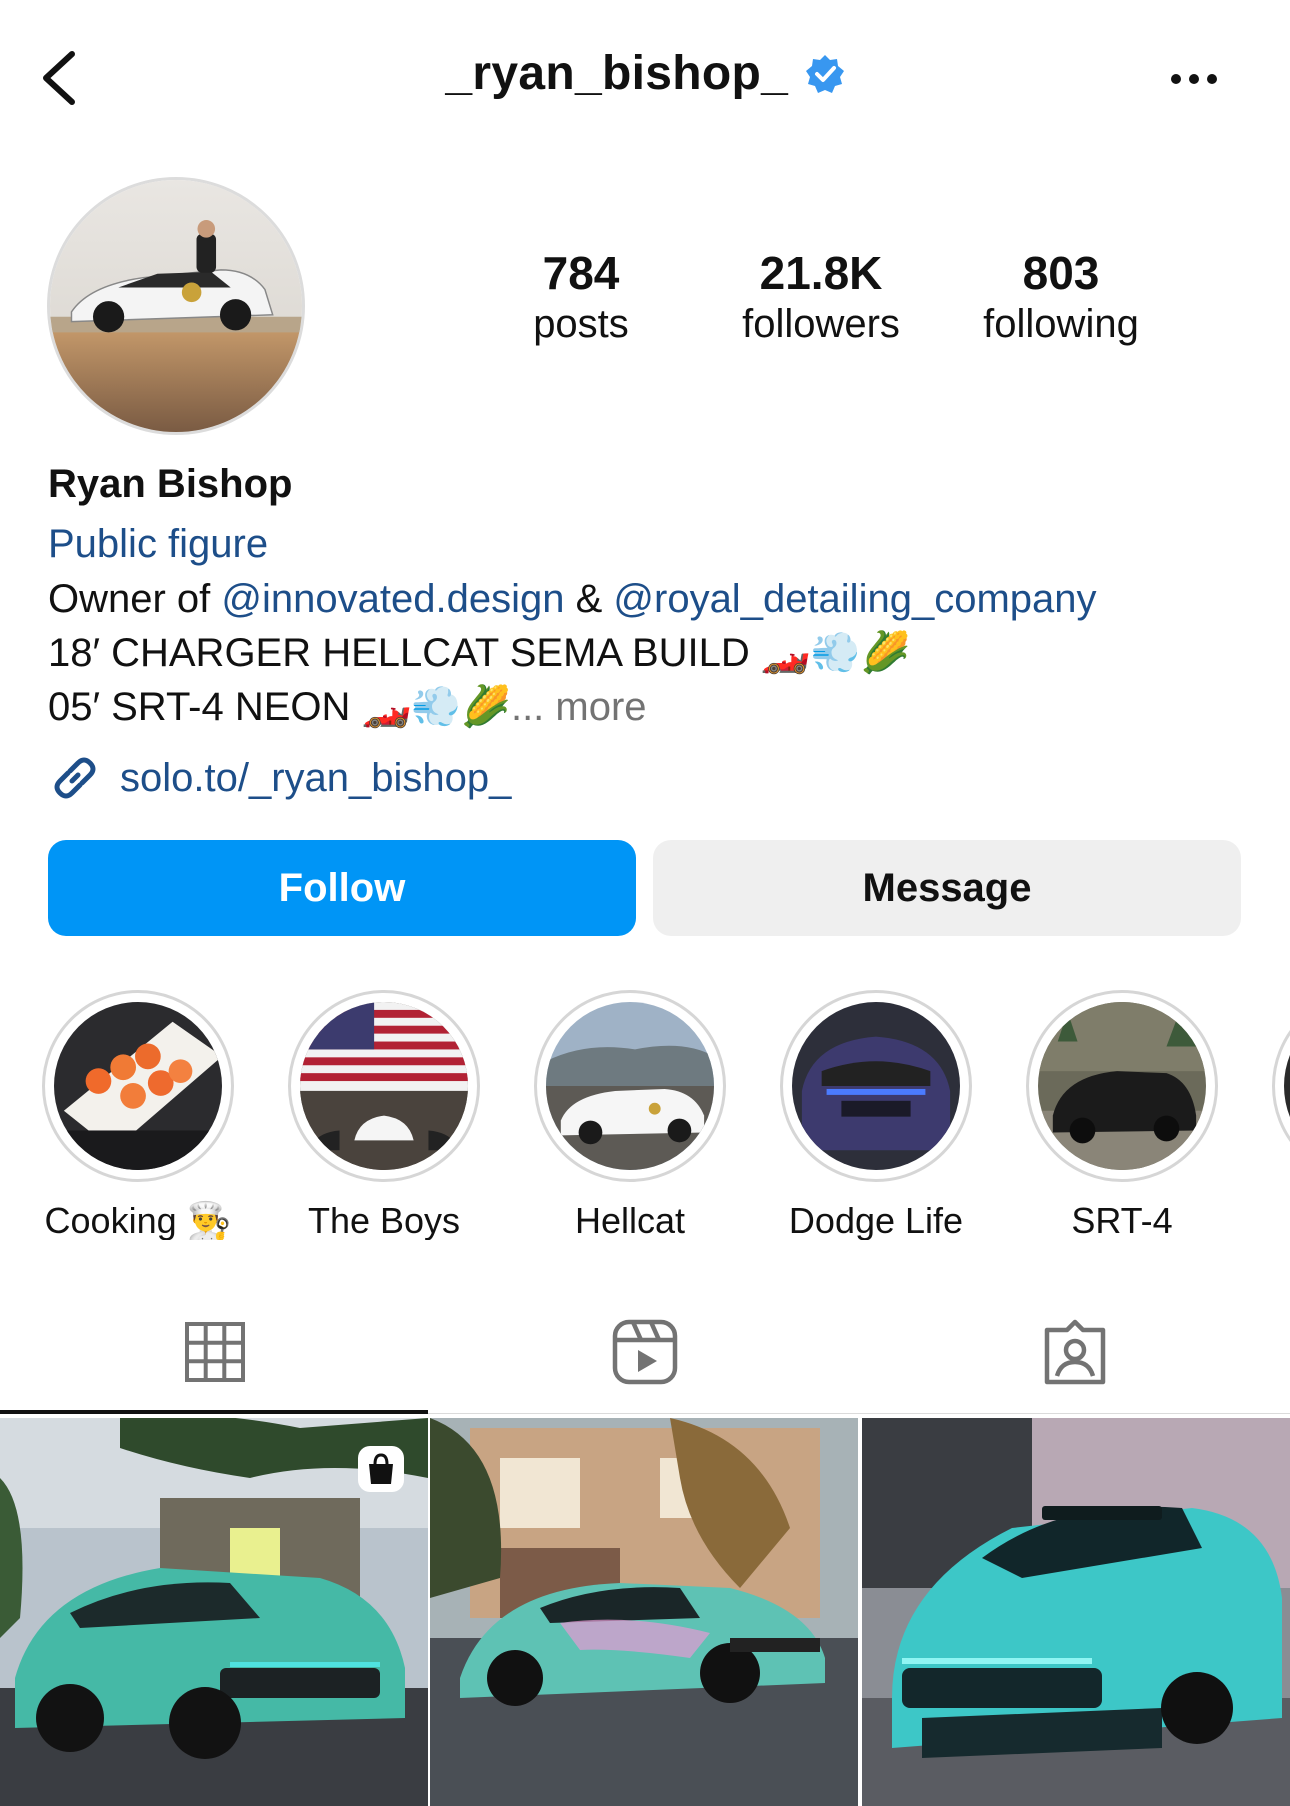 This screenshot has width=1290, height=1806. I want to click on followers-count: 21.8K, so click(821, 273).